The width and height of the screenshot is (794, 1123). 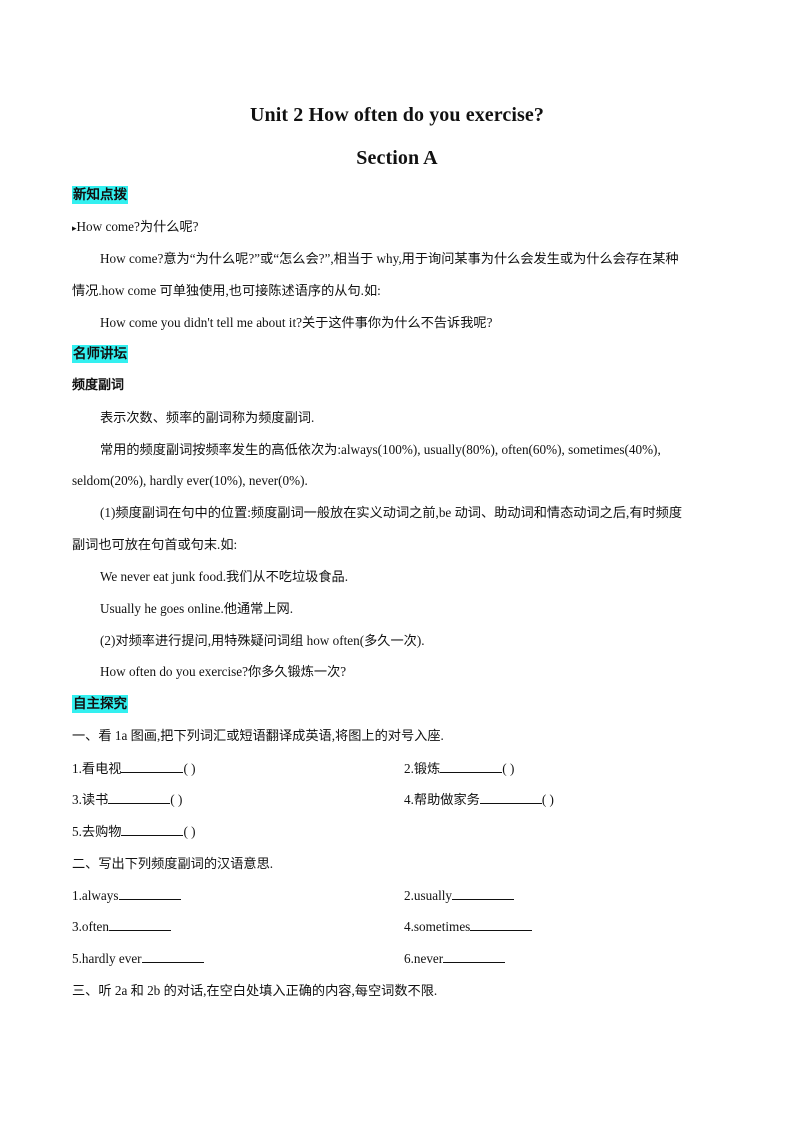 I want to click on q1-item: 4.帮助做家务 ( ), so click(x=479, y=800).